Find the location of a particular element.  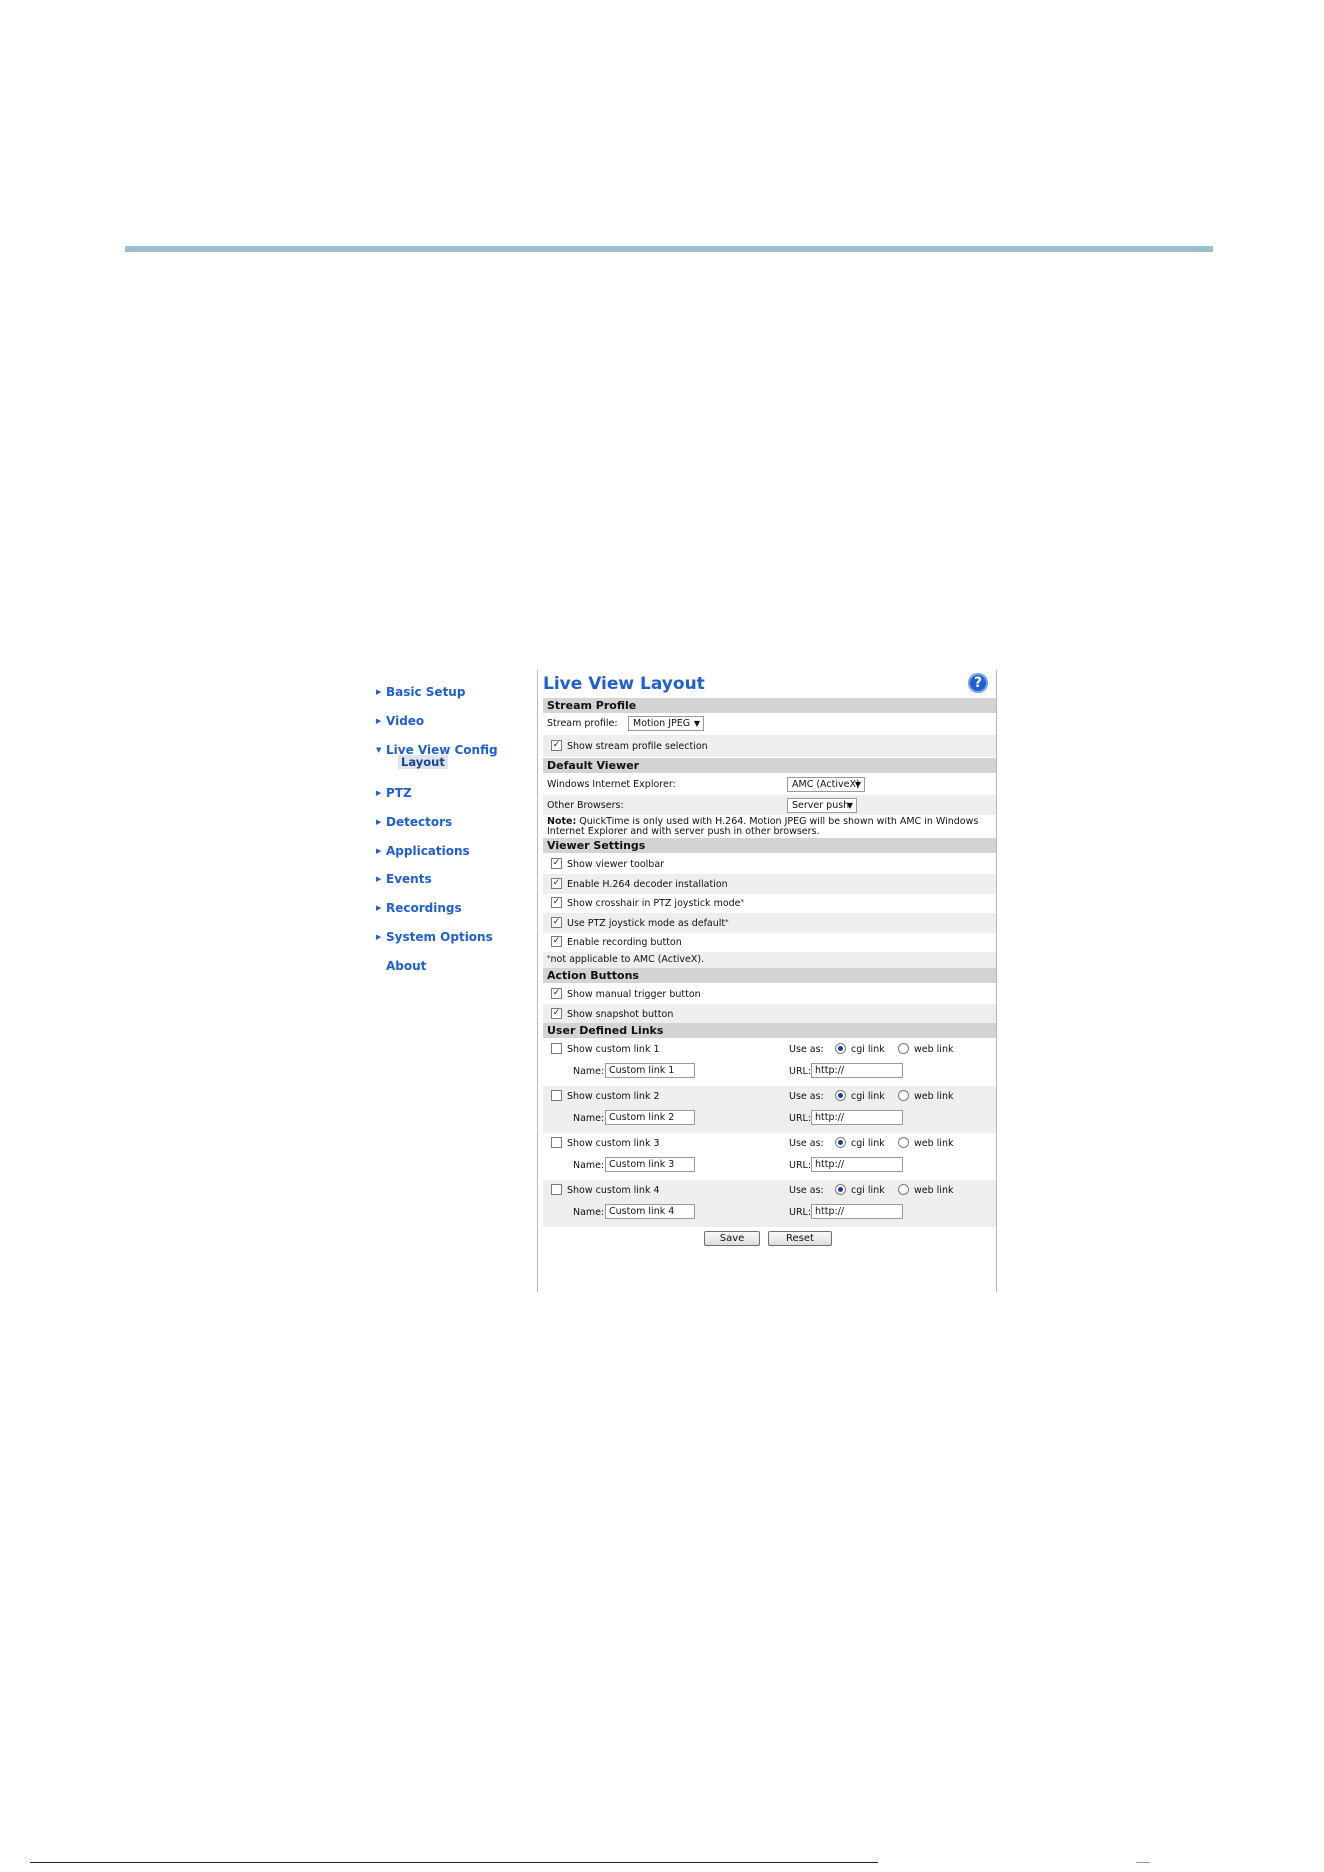

custom-link-label: Show custom link 3 is located at coordinates (613, 1143).